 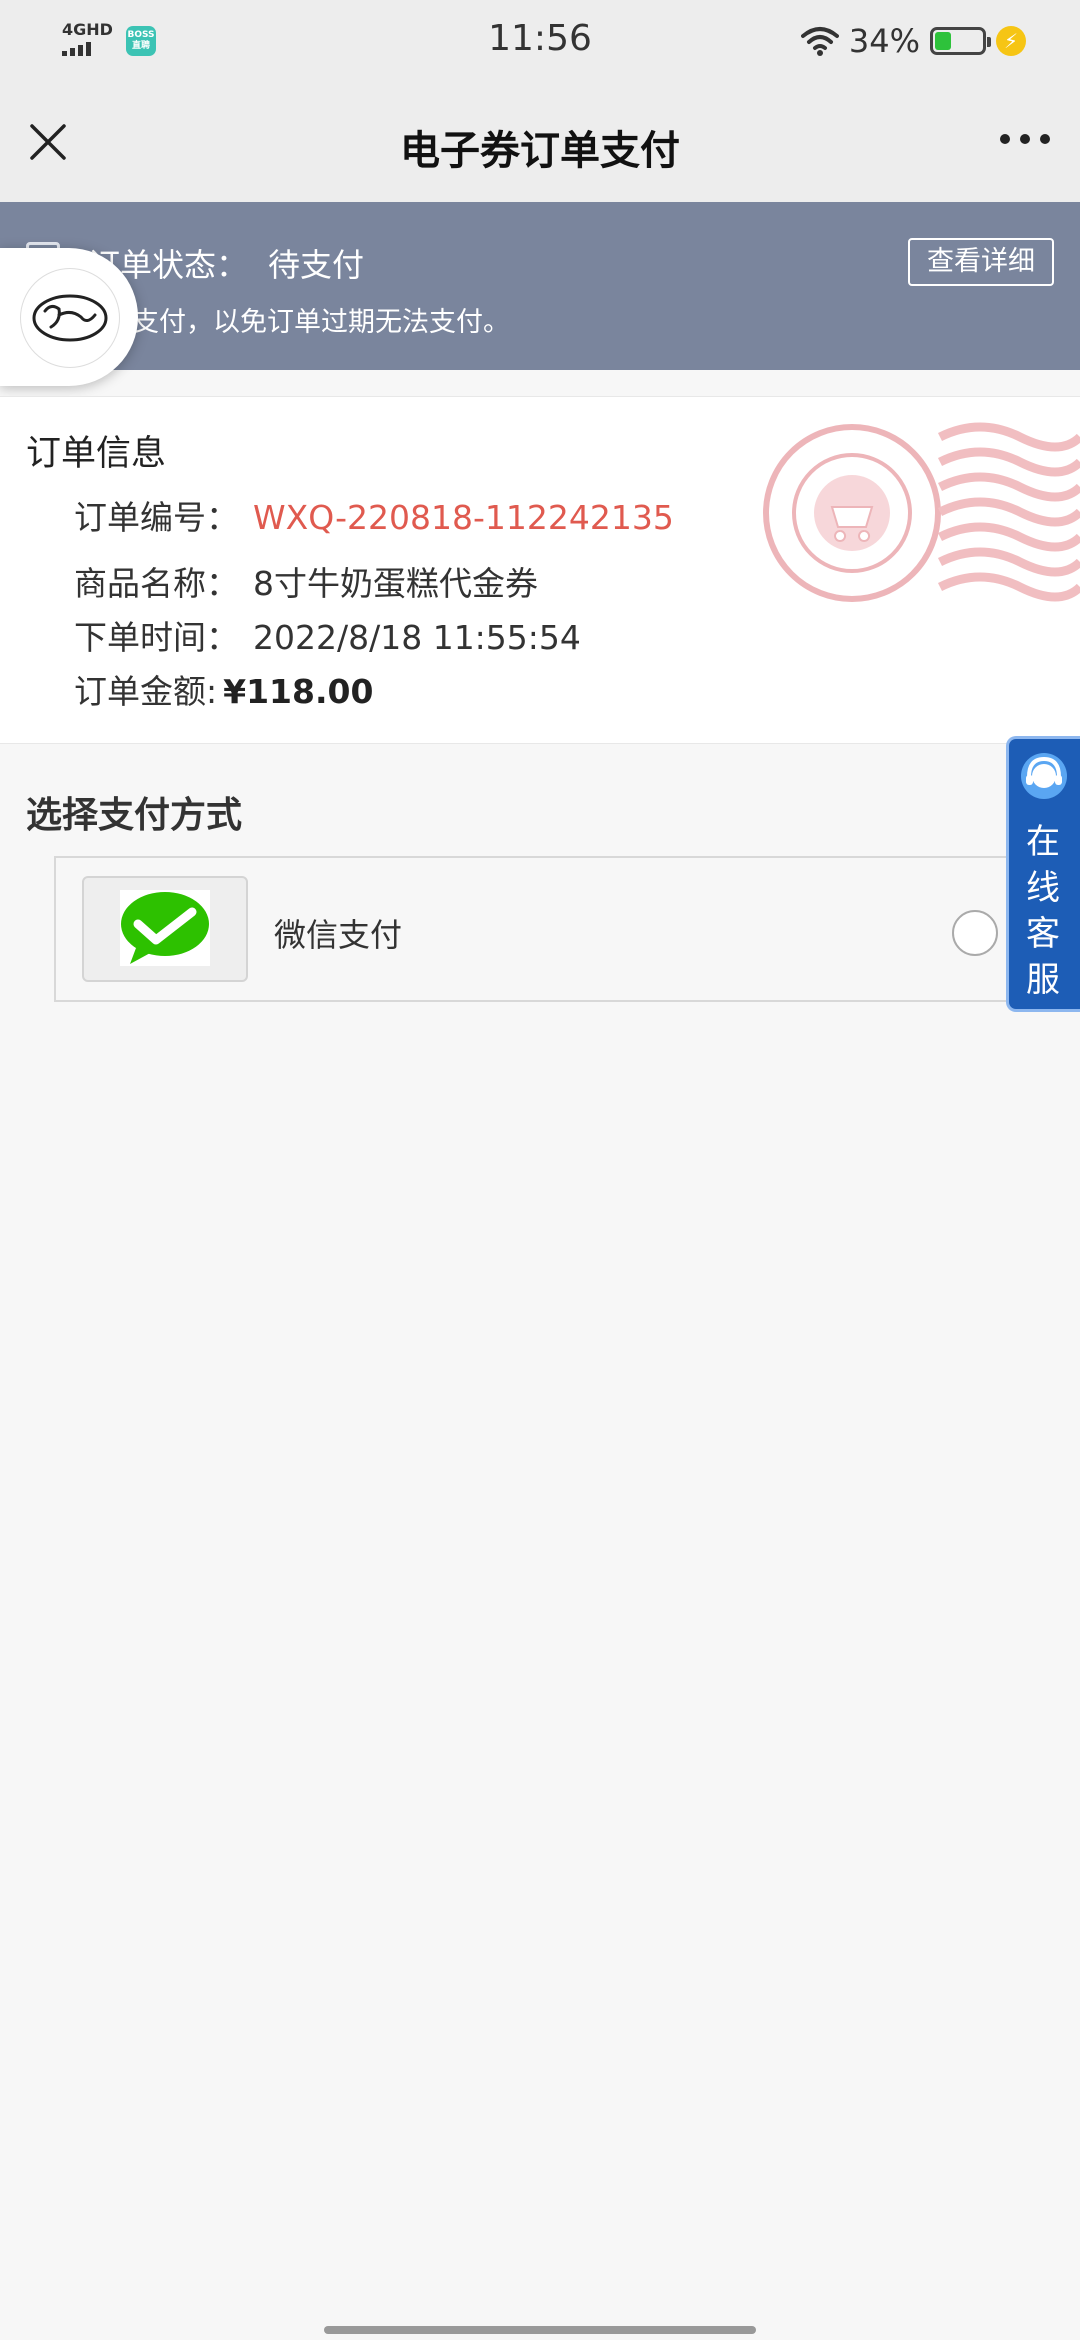 What do you see at coordinates (1043, 842) in the screenshot?
I see `service-char-1: 在` at bounding box center [1043, 842].